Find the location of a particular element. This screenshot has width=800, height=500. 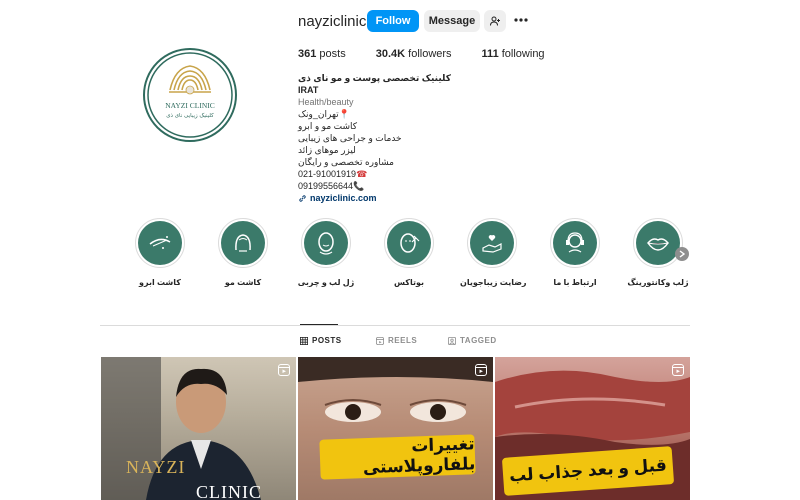

more-options-button is located at coordinates (521, 20).